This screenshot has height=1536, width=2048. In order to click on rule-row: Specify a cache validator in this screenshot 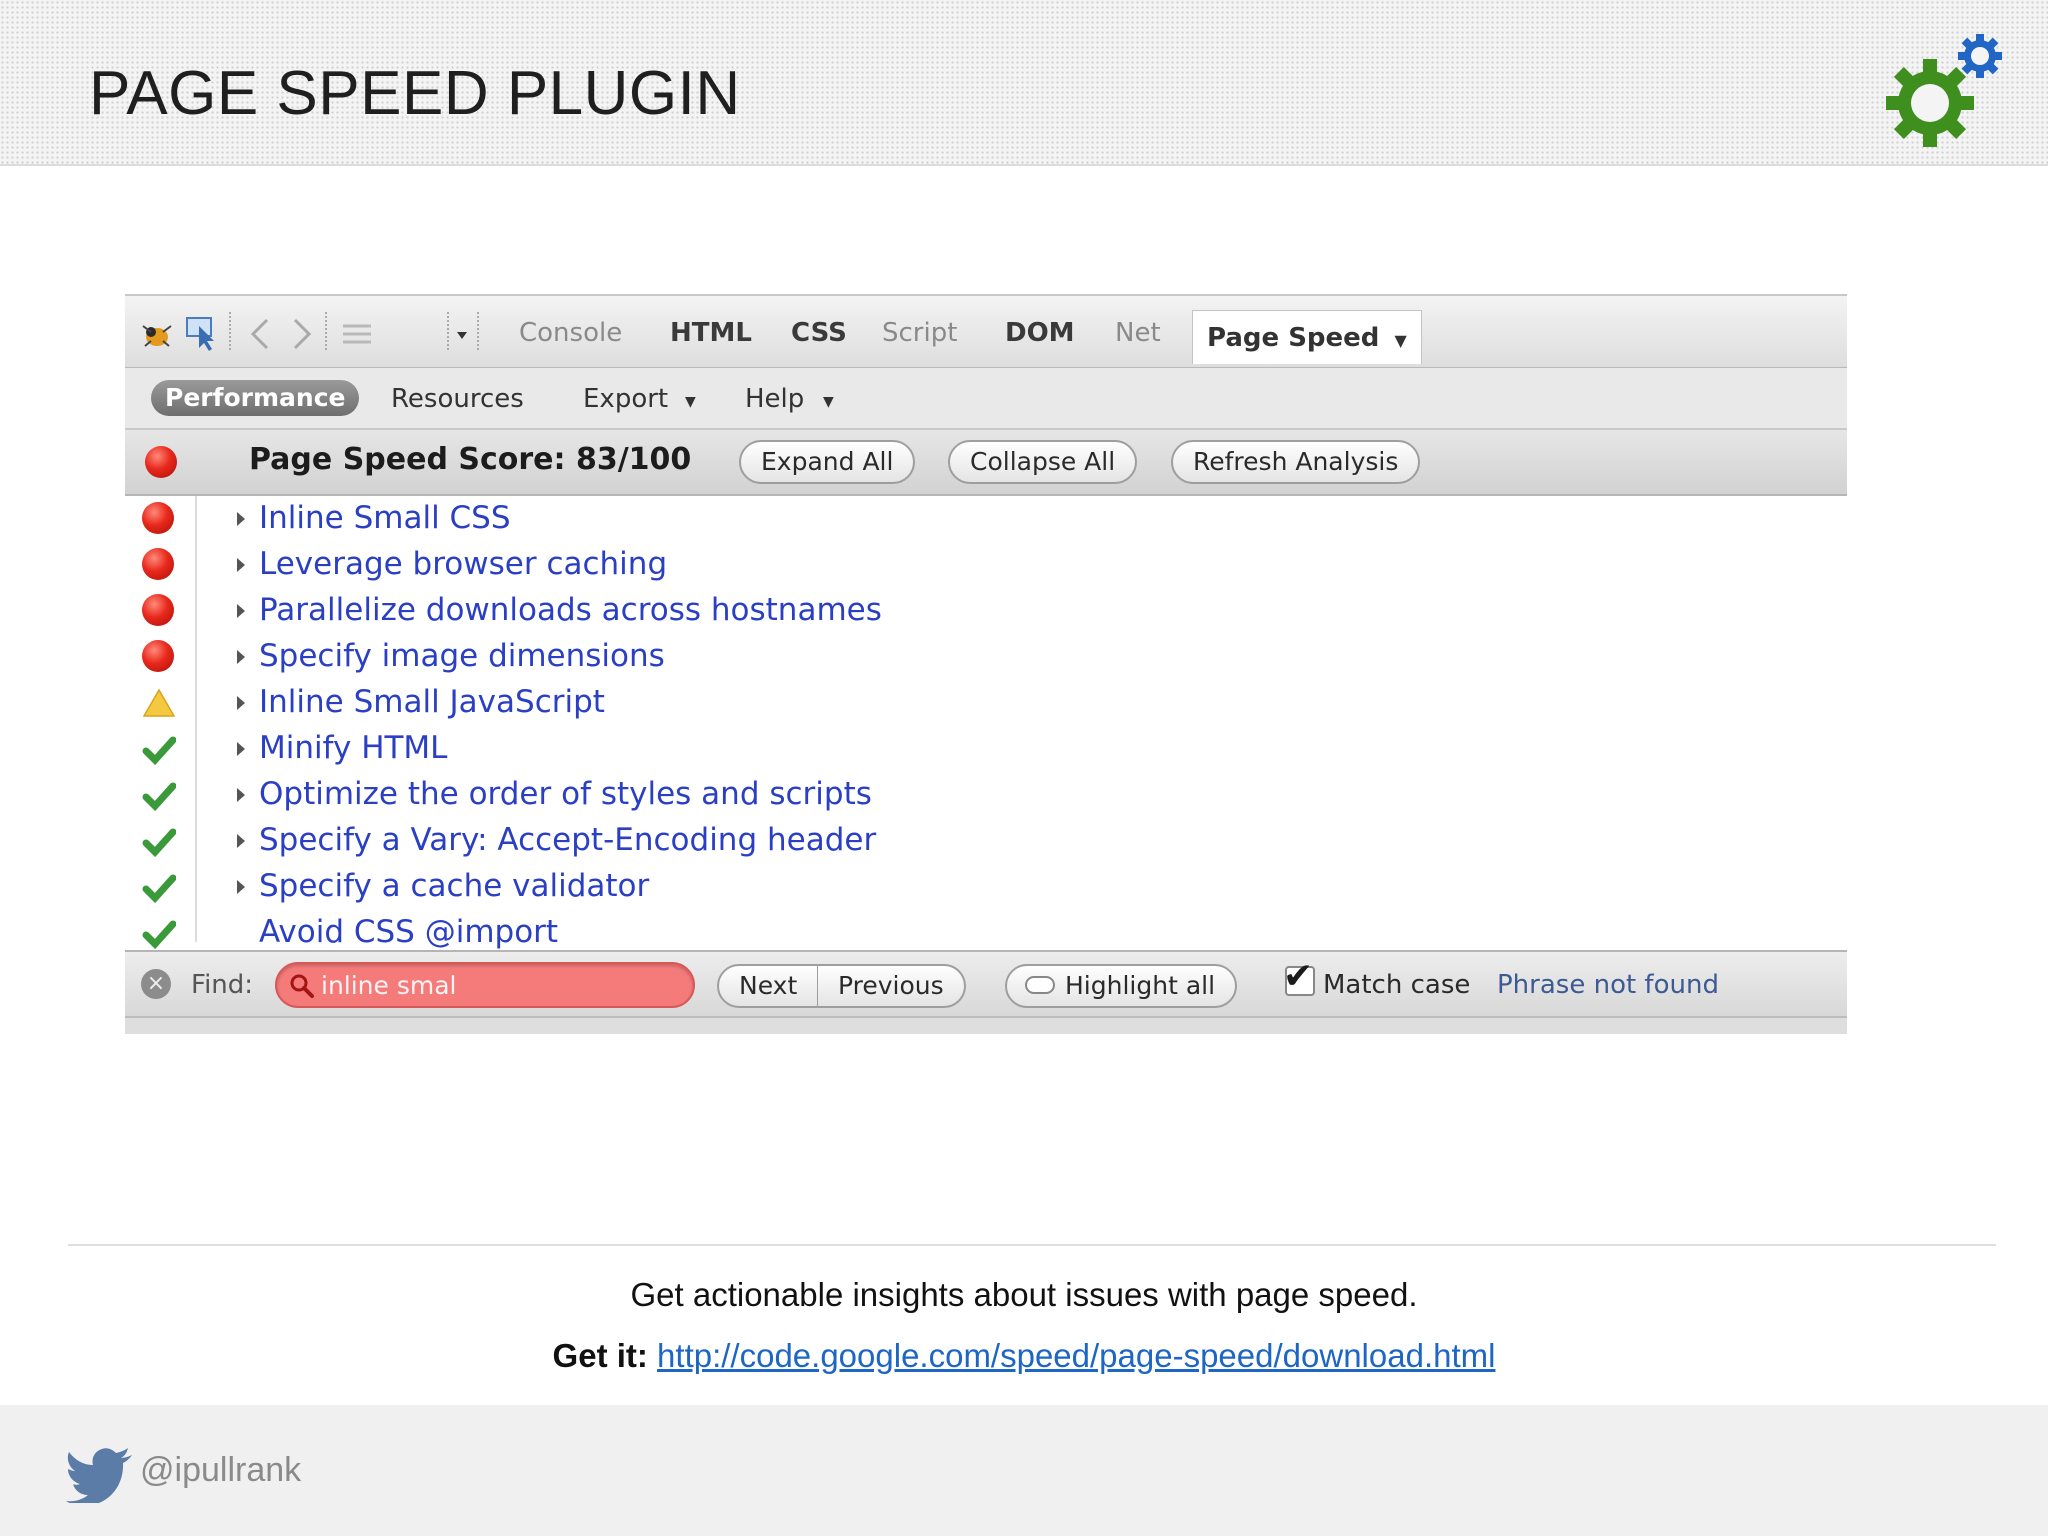, I will do `click(986, 887)`.